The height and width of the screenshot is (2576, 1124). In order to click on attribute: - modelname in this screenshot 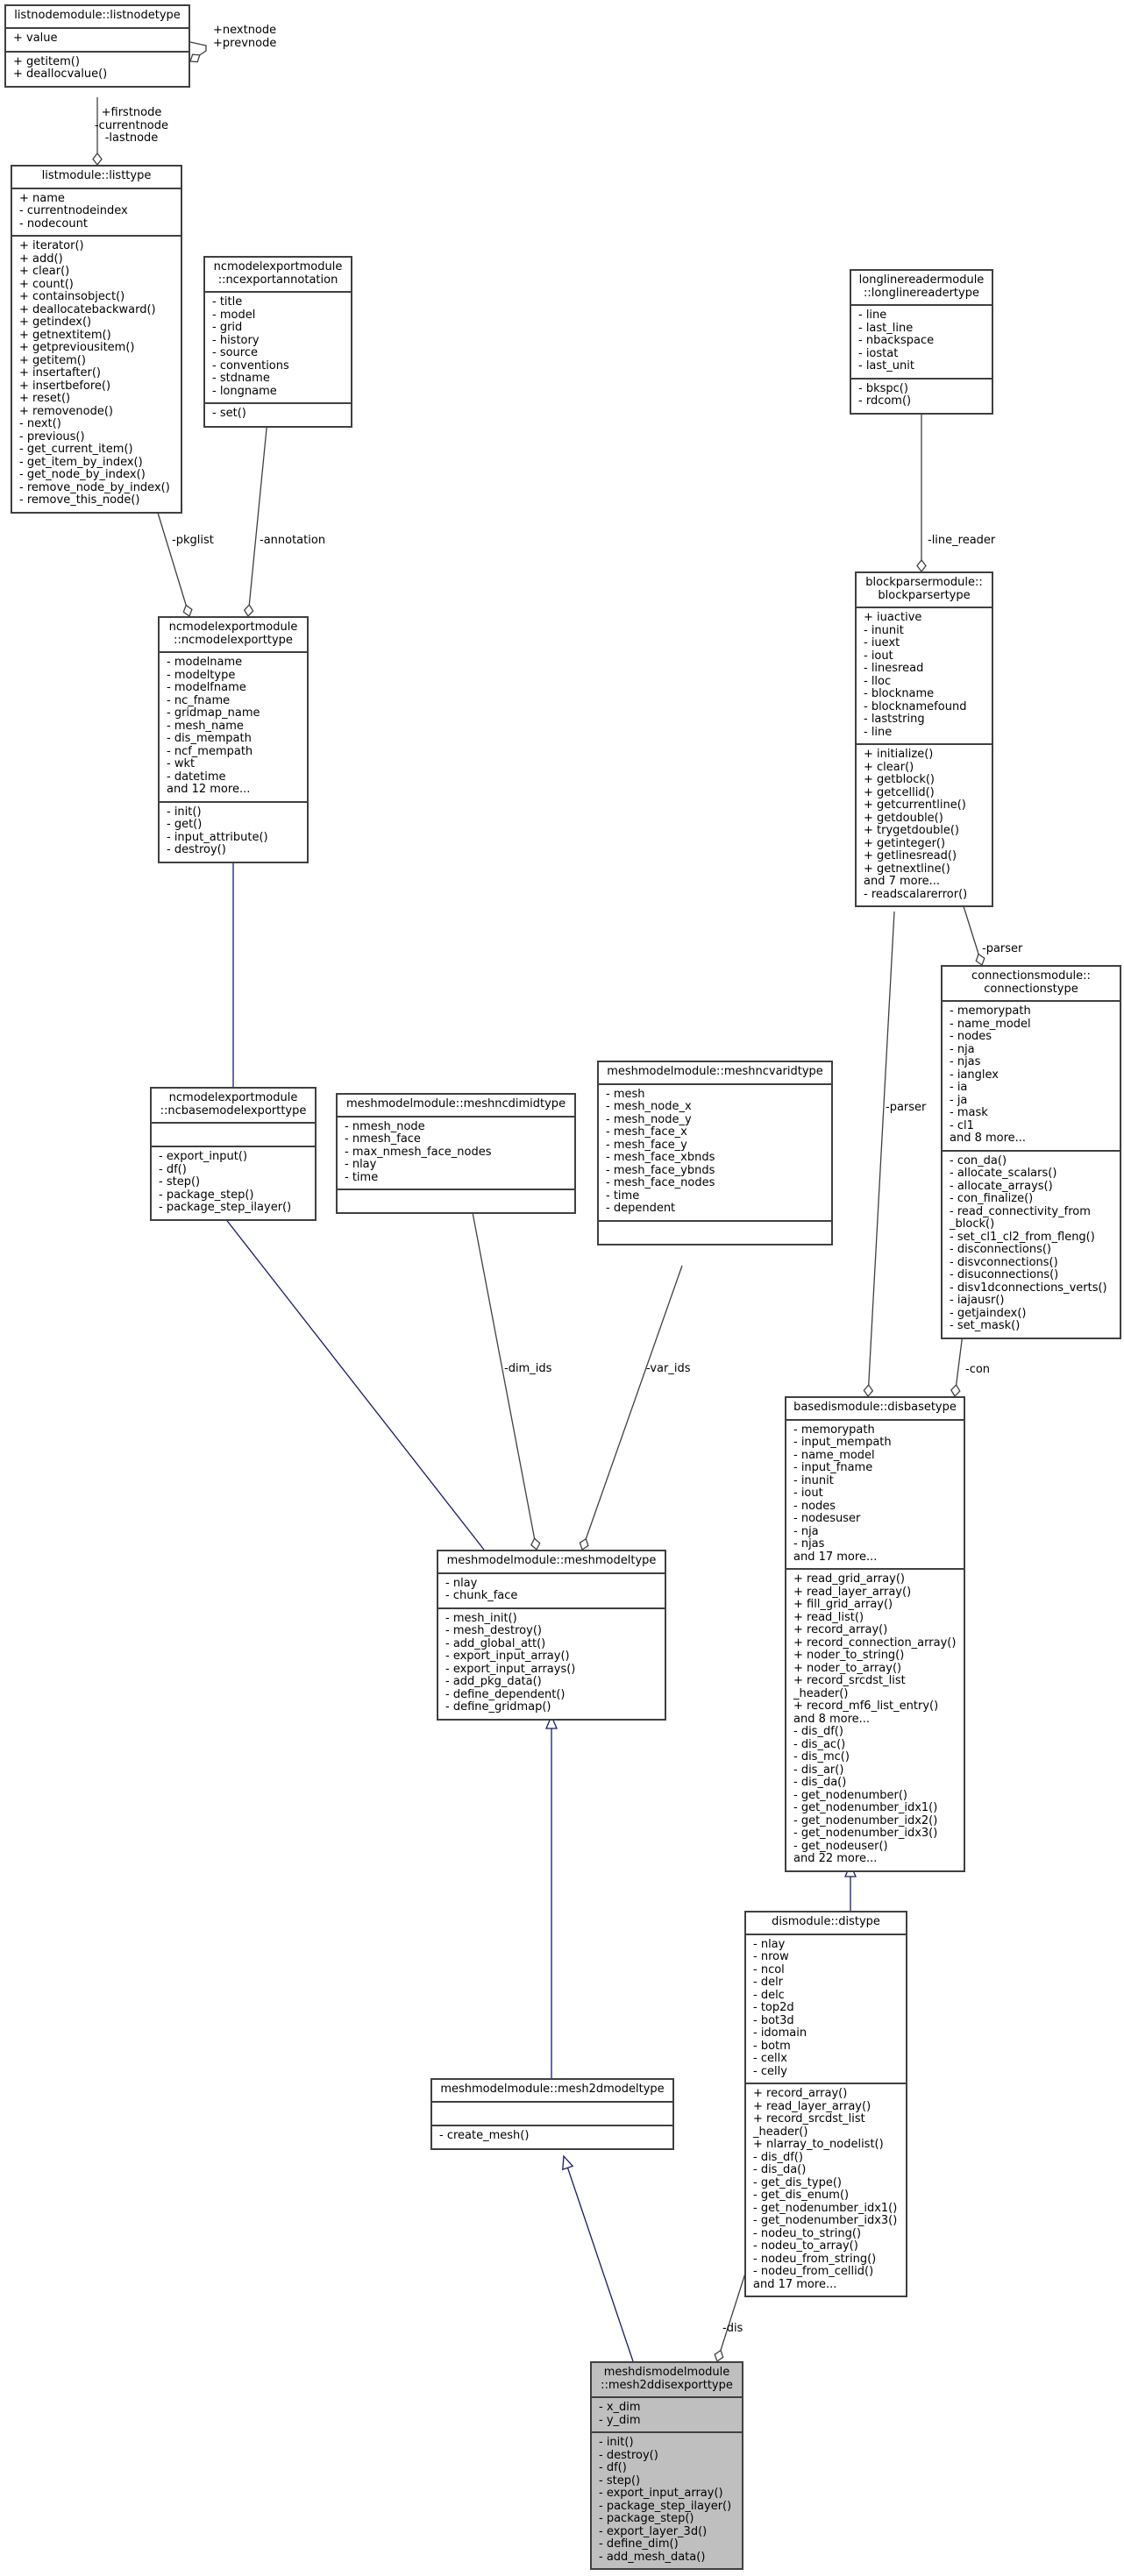, I will do `click(205, 662)`.